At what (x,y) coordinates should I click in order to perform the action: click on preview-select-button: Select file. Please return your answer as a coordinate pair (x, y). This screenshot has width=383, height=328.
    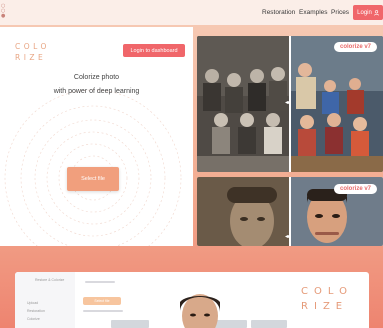
    Looking at the image, I should click on (102, 301).